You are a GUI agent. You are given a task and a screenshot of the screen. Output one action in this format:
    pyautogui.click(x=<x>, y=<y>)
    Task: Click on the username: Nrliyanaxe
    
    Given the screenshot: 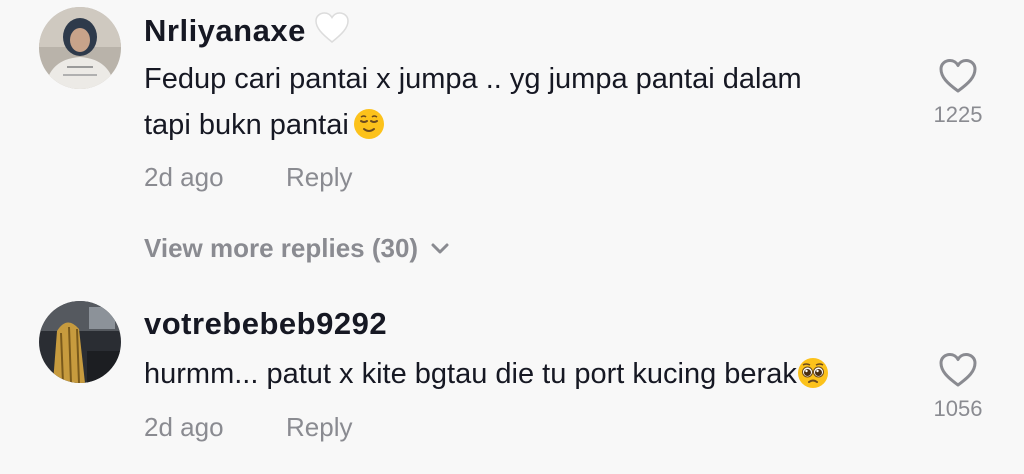 What is the action you would take?
    pyautogui.click(x=247, y=32)
    